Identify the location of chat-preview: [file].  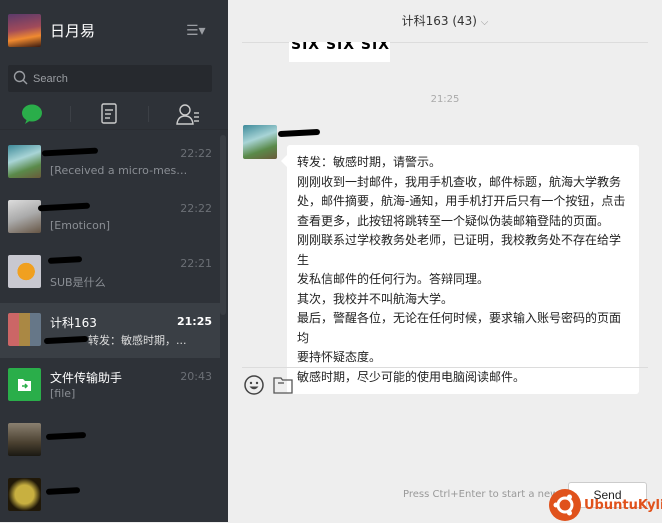
(63, 393).